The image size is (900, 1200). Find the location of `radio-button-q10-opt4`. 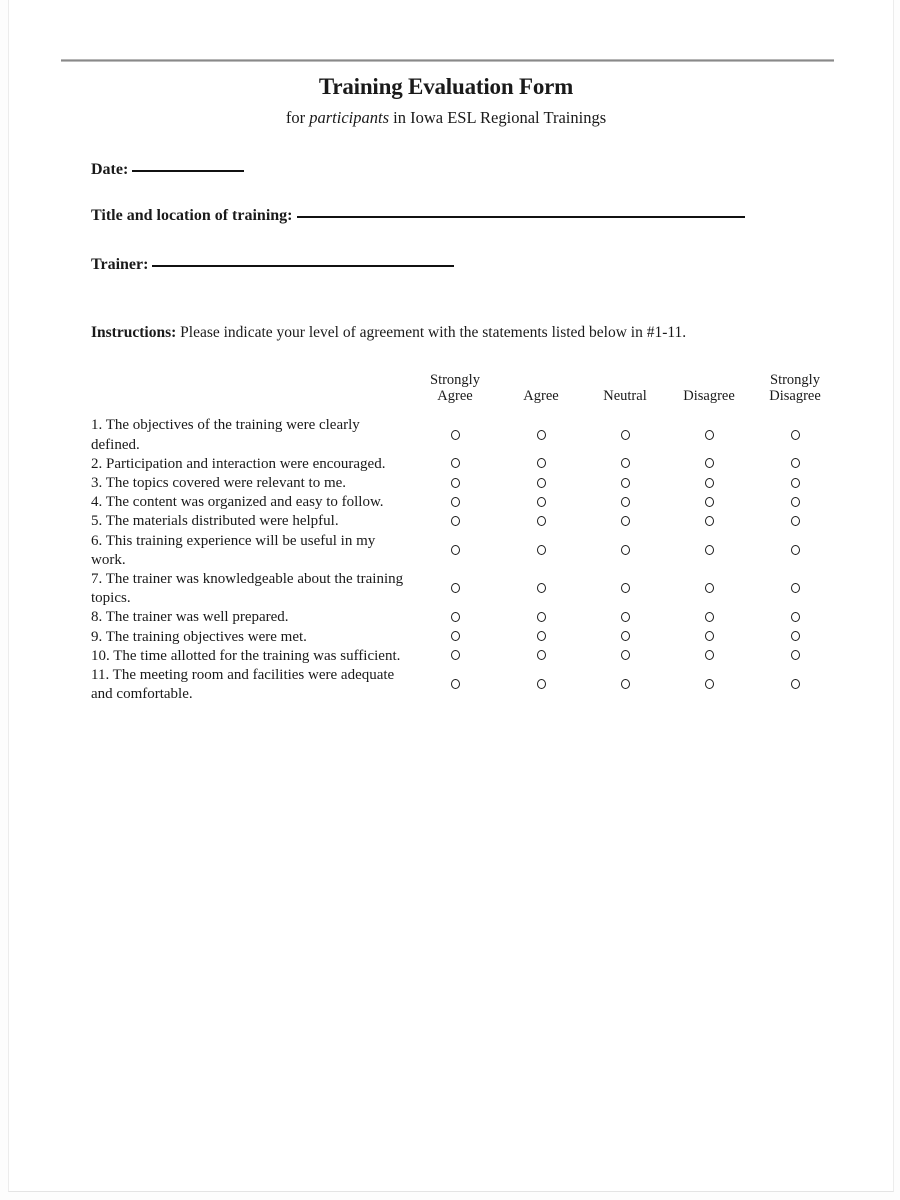

radio-button-q10-opt4 is located at coordinates (709, 655).